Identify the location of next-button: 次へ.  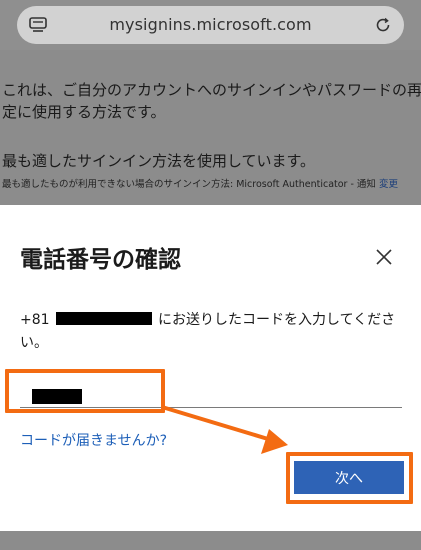
(349, 477).